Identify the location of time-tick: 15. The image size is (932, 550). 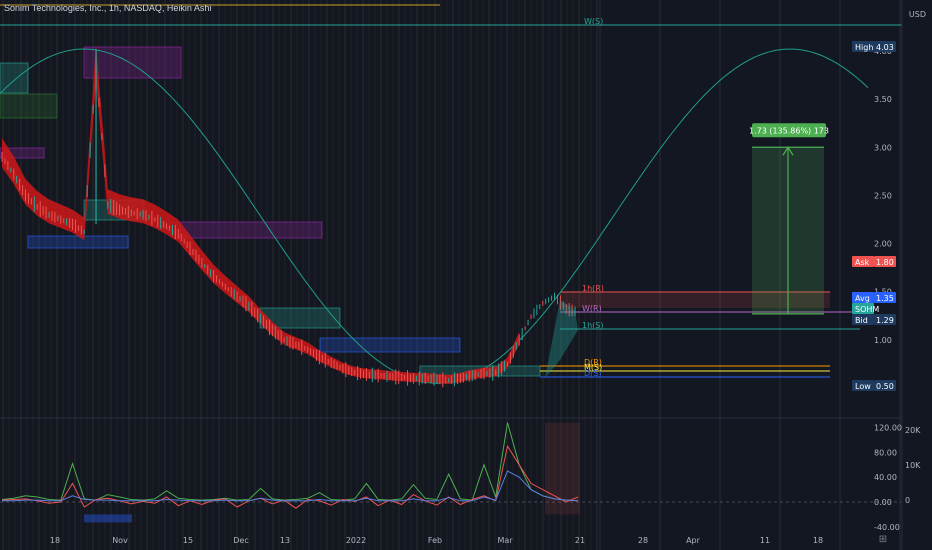
(188, 540).